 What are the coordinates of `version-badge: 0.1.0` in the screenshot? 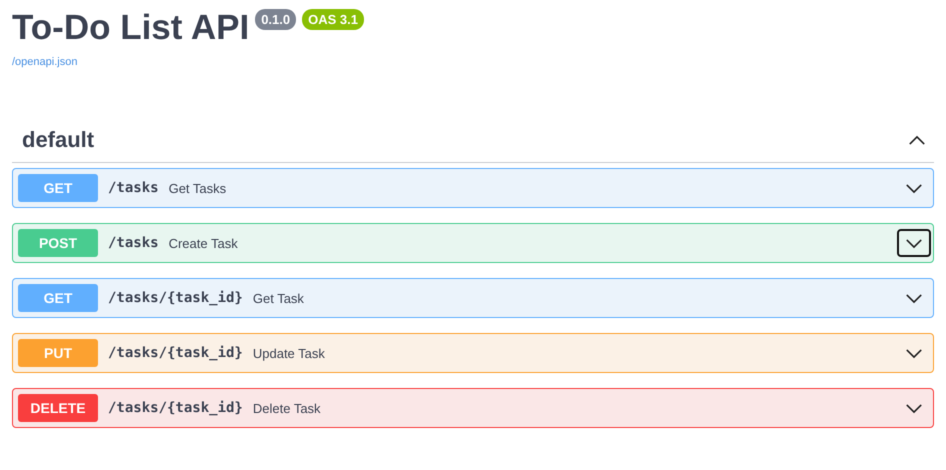 It's located at (275, 19).